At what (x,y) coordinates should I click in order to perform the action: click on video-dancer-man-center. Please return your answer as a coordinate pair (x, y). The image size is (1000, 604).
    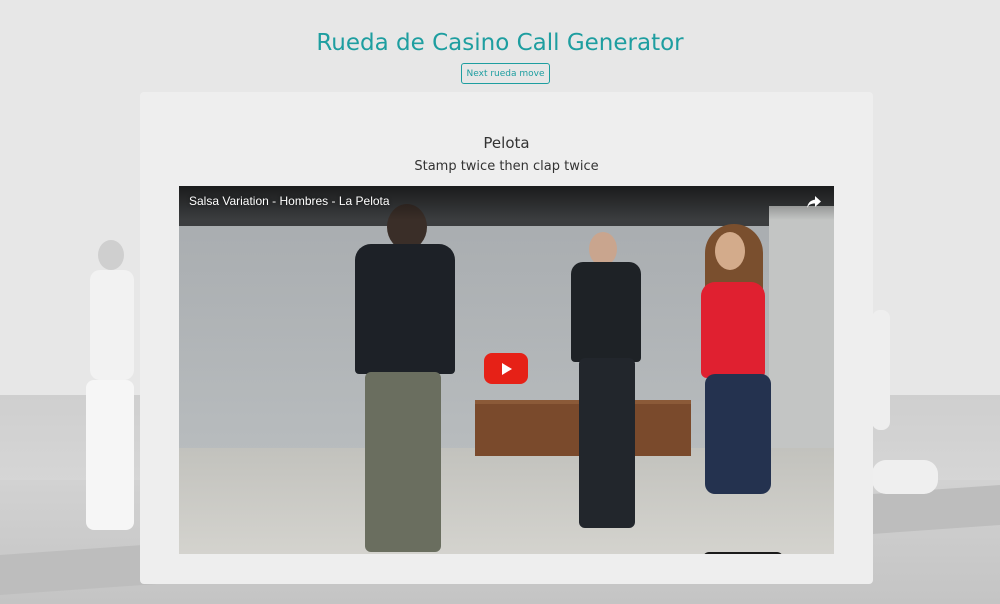
    Looking at the image, I should click on (607, 382).